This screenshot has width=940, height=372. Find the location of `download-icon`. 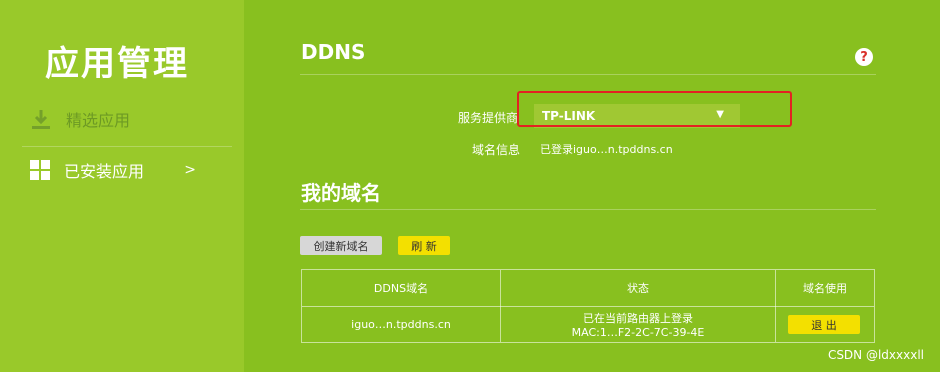

download-icon is located at coordinates (41, 119).